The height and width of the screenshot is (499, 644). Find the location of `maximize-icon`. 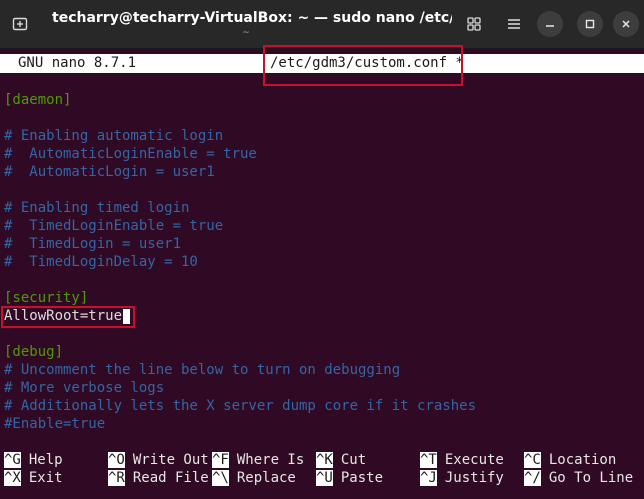

maximize-icon is located at coordinates (590, 24).